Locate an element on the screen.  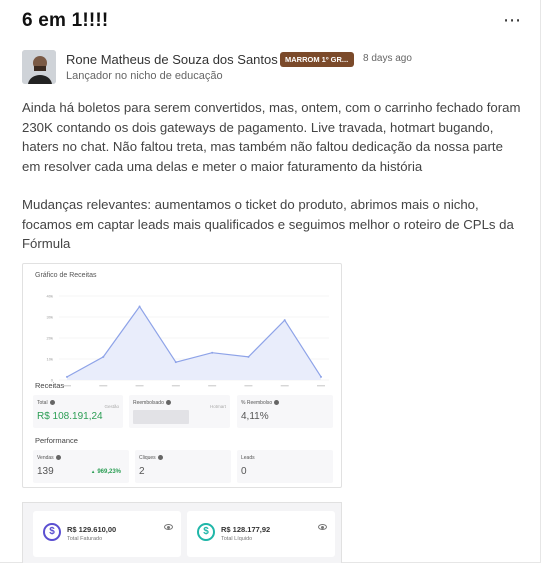
author-role: Lançador no nicho de educação is located at coordinates (144, 76).